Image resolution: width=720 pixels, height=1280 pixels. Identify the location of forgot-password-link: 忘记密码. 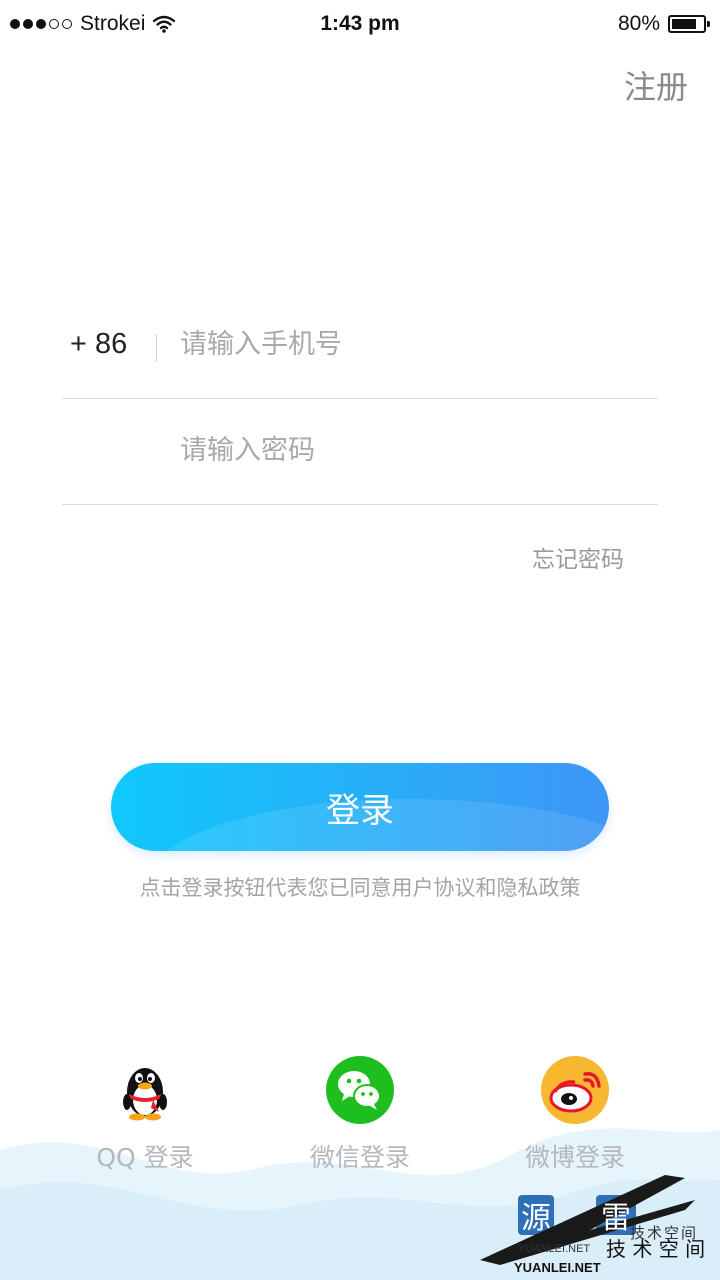
(578, 557).